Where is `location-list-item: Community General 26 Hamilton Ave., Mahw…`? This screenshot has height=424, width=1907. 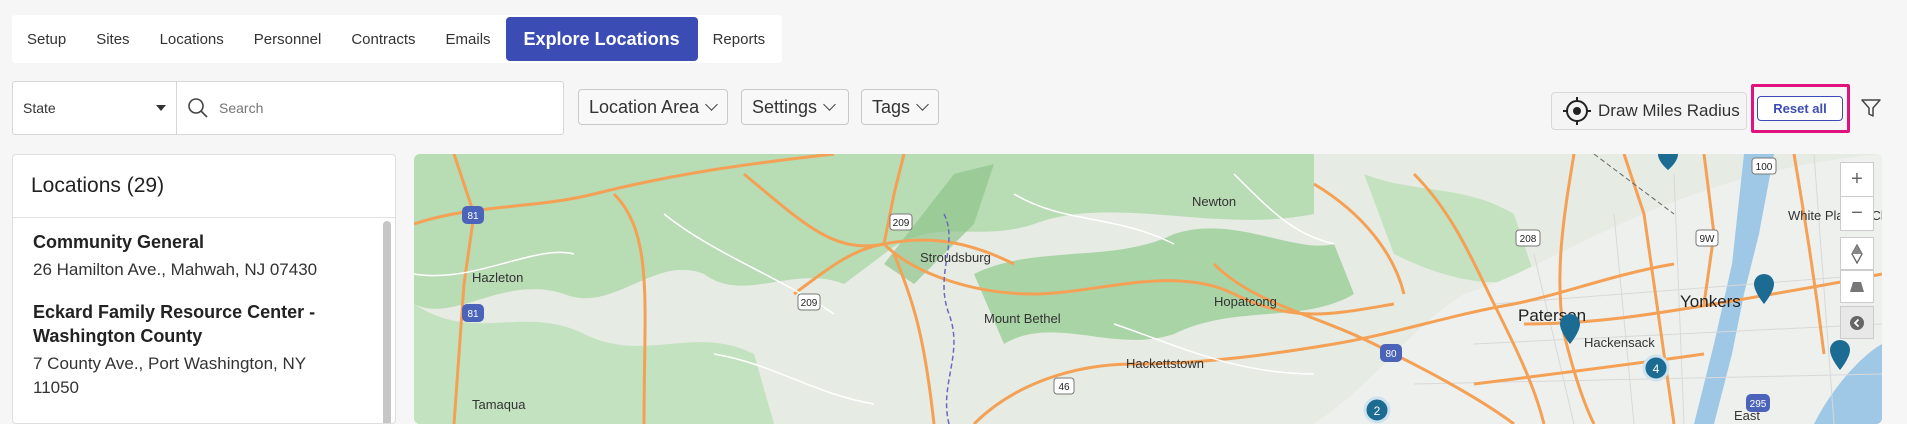
location-list-item: Community General 26 Hamilton Ave., Mahw… is located at coordinates (204, 250).